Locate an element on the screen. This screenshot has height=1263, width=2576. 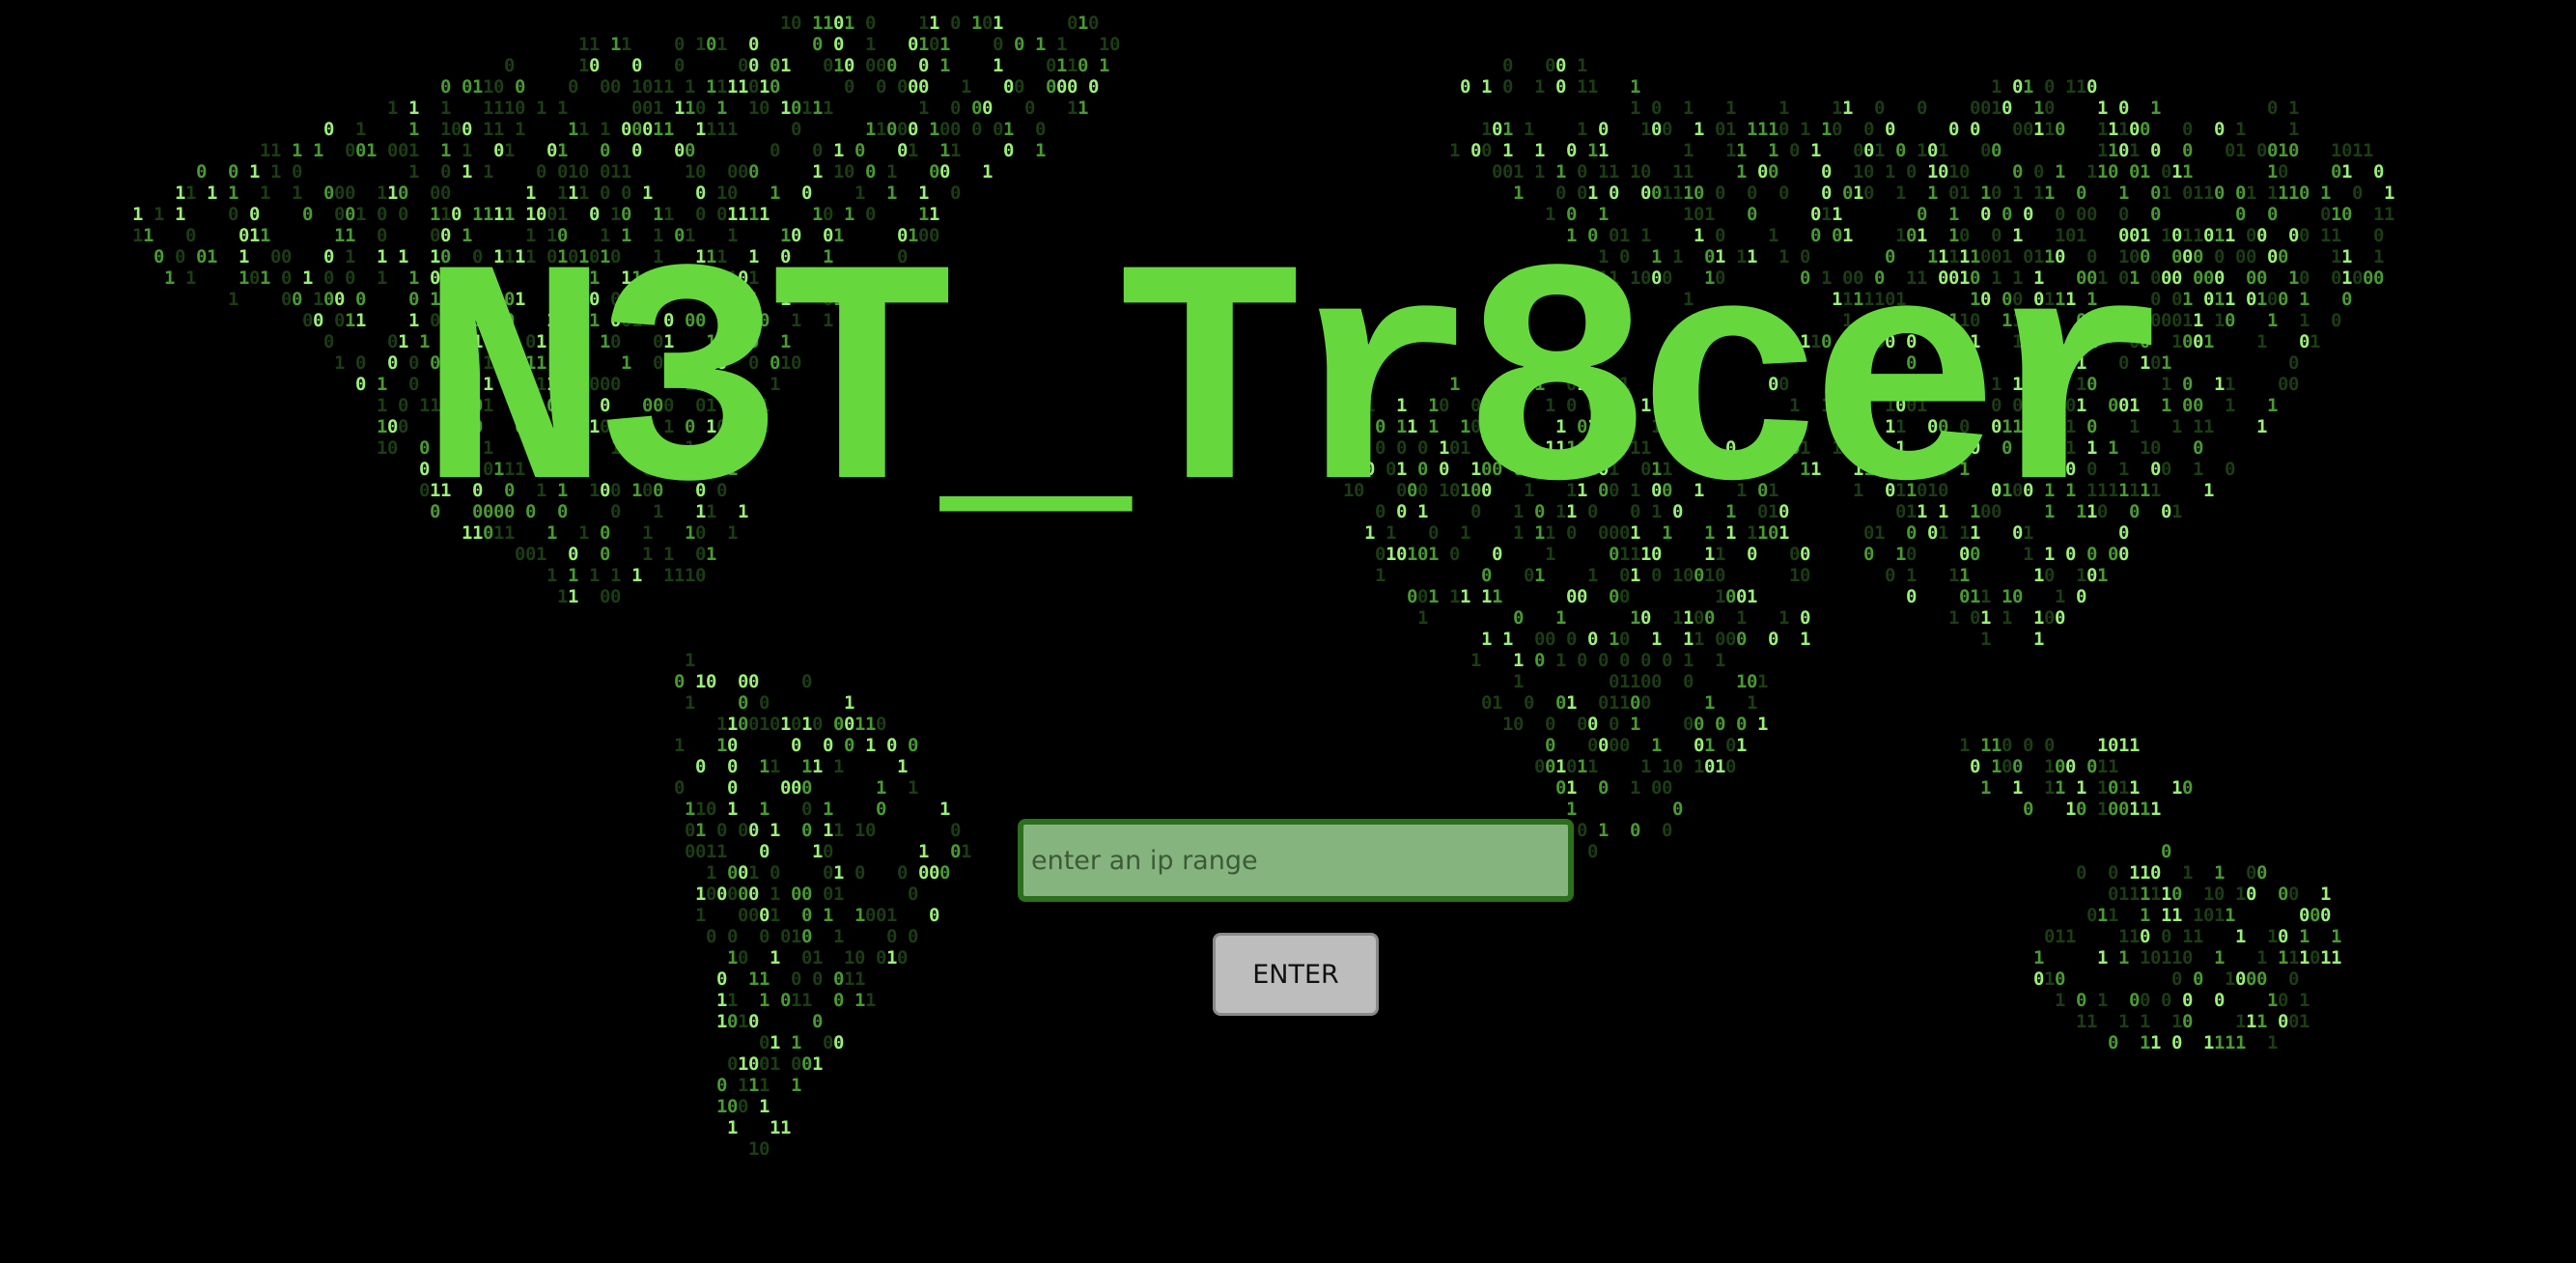
enter-button: ENTER is located at coordinates (1296, 974).